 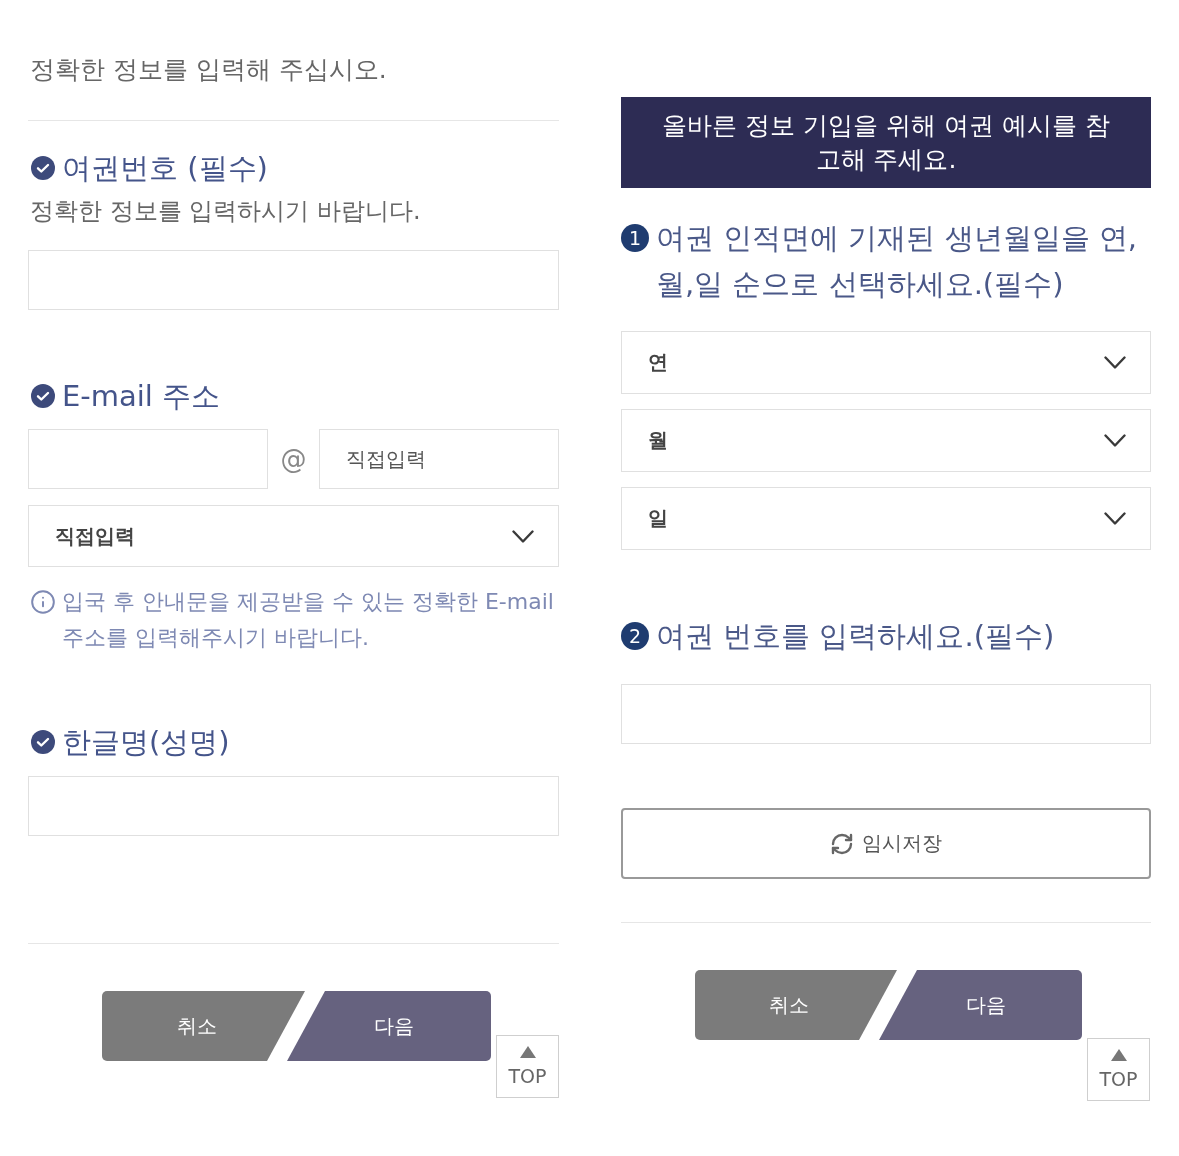 I want to click on info-banner: 올바른 정보 기입을 위해 여권 예시를 참고해 주세요., so click(x=886, y=142).